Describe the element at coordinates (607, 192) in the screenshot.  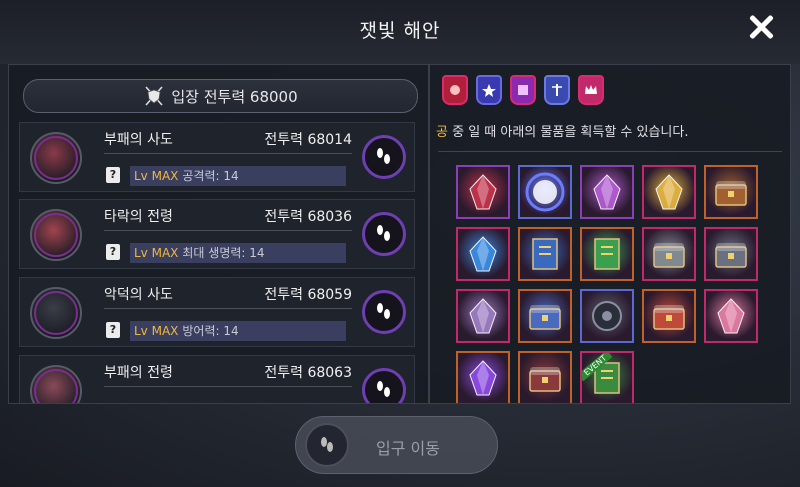
I see `purple-crystal-icon` at that location.